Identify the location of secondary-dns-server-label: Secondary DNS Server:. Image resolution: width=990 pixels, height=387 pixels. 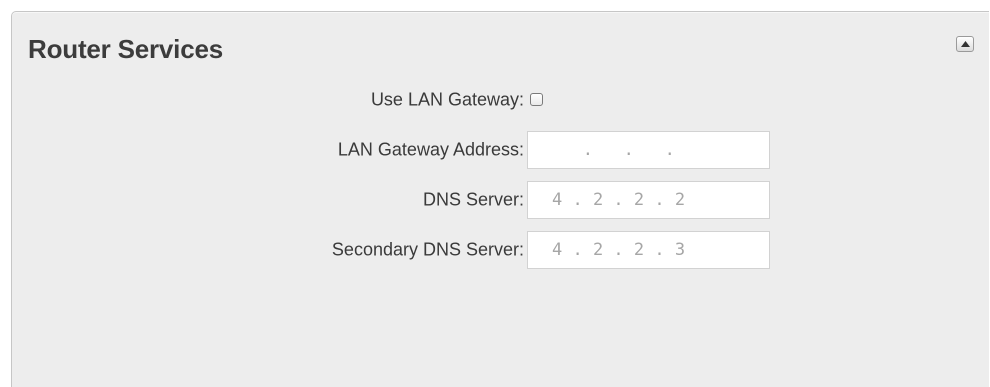
(427, 249).